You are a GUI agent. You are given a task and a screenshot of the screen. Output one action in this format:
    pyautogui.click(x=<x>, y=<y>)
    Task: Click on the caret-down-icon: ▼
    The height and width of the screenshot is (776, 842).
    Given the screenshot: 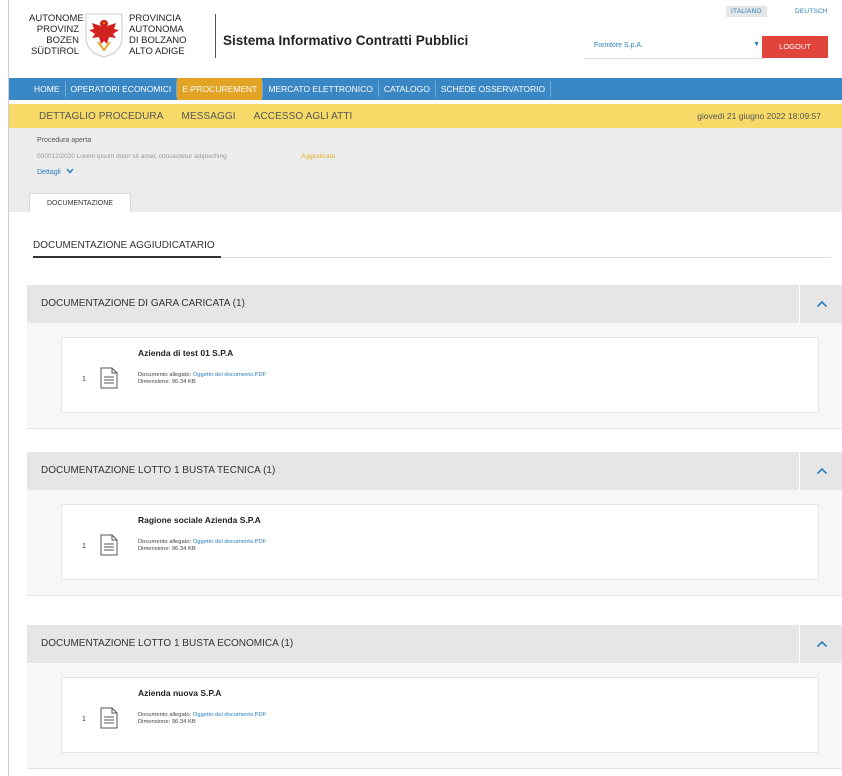 What is the action you would take?
    pyautogui.click(x=756, y=44)
    